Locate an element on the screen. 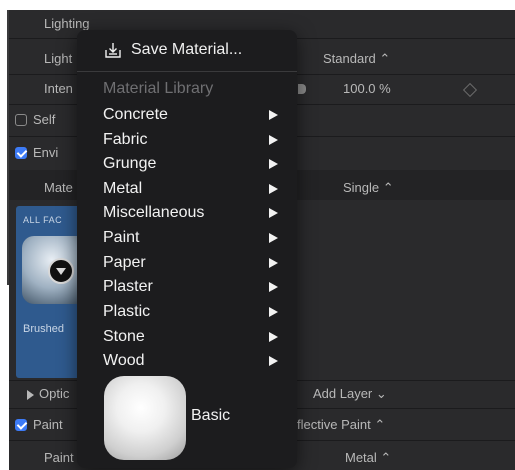 This screenshot has width=515, height=470. environment-label: Envi is located at coordinates (46, 152).